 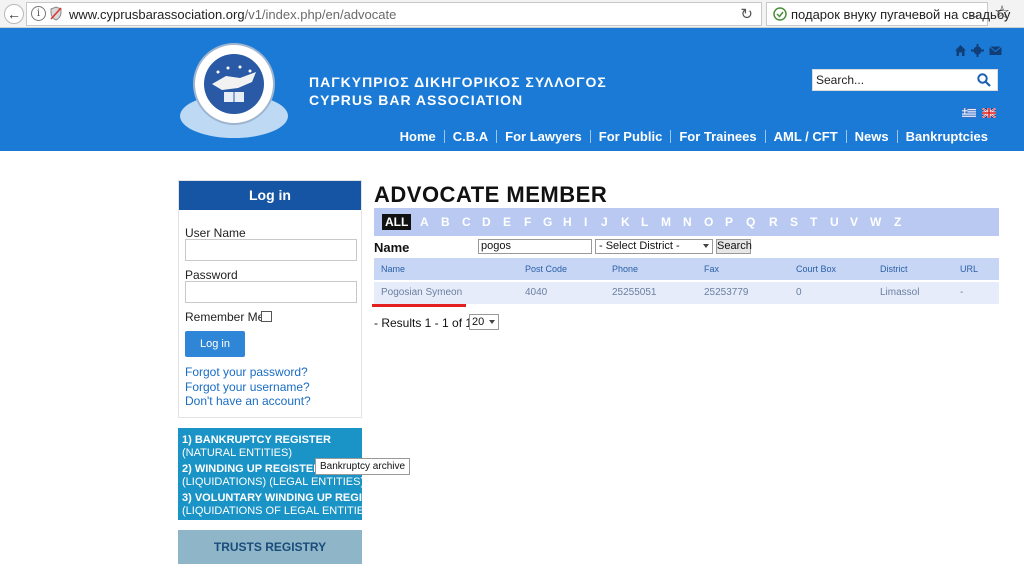 I want to click on column-header: Fax, so click(x=711, y=269).